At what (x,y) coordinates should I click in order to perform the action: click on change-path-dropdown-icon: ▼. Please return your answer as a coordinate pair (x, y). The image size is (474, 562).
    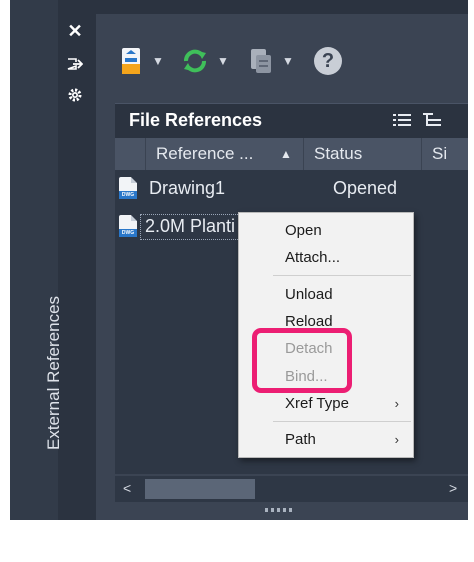
    Looking at the image, I should click on (288, 61).